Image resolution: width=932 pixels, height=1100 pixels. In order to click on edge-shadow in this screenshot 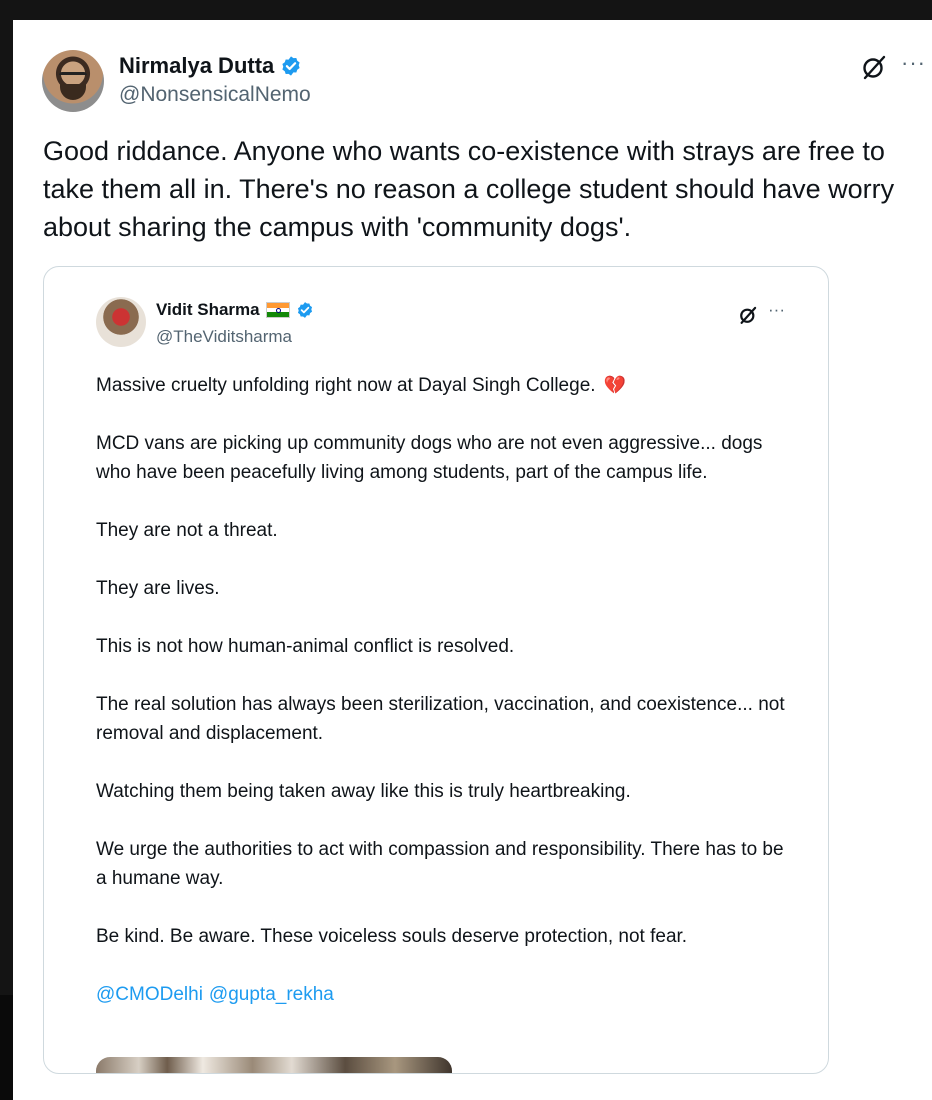, I will do `click(6, 1047)`.